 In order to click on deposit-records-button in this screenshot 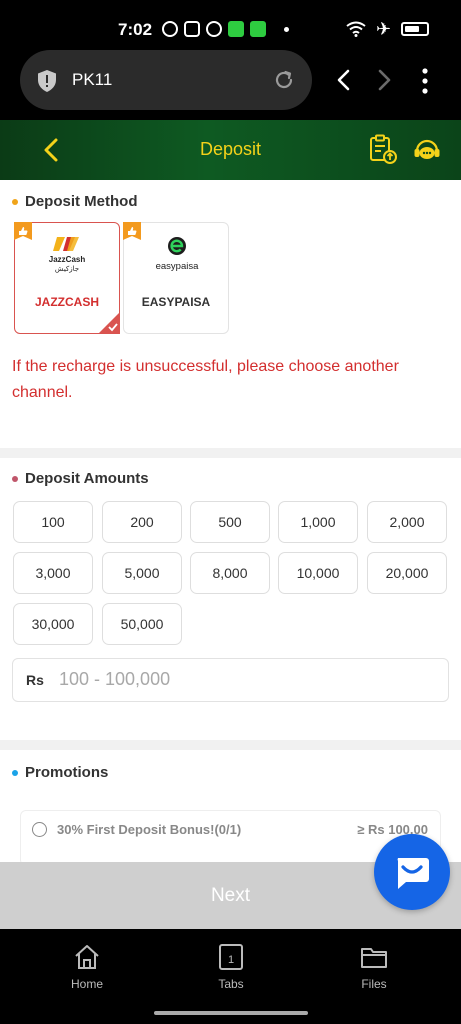, I will do `click(383, 150)`.